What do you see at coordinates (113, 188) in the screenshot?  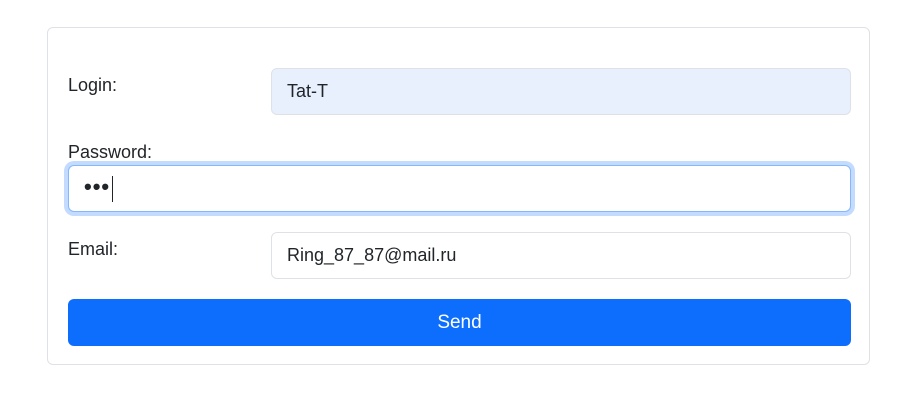 I see `text-caret` at bounding box center [113, 188].